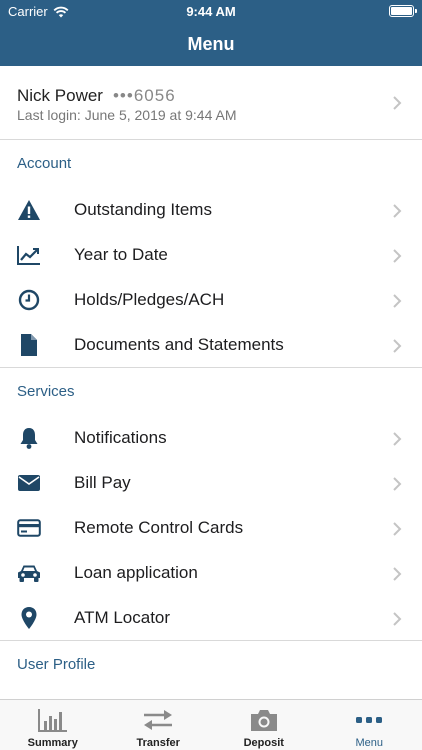 This screenshot has height=750, width=422. What do you see at coordinates (29, 483) in the screenshot?
I see `envelope-icon` at bounding box center [29, 483].